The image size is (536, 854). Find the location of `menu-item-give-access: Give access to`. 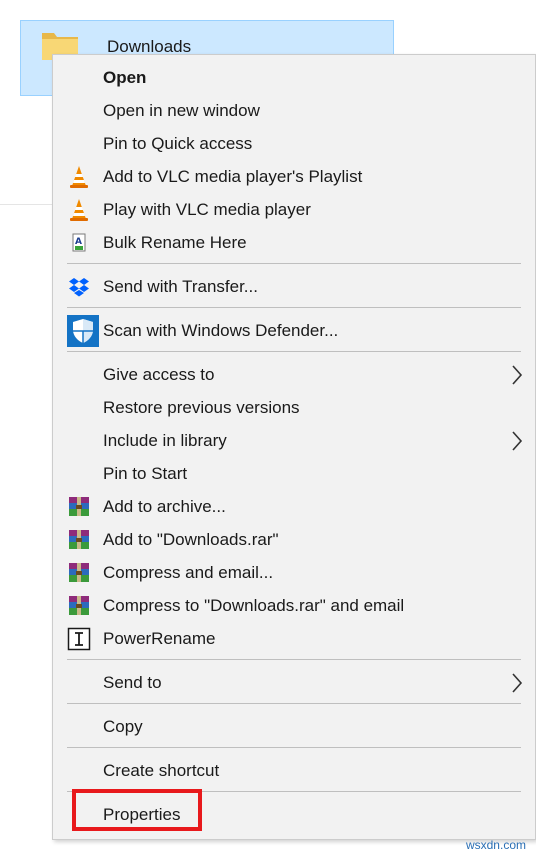

menu-item-give-access: Give access to is located at coordinates (294, 374).